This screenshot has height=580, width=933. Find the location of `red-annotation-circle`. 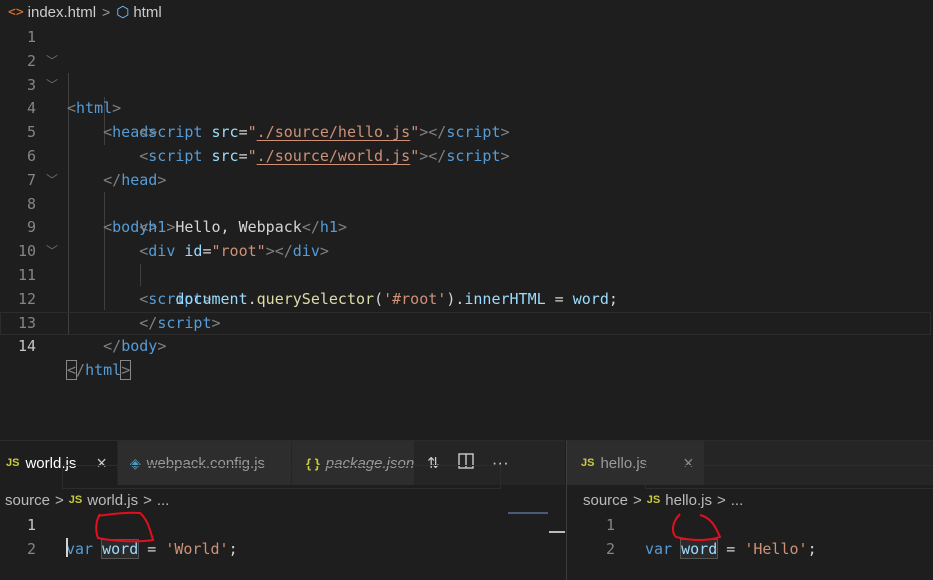

red-annotation-circle is located at coordinates (408, 527).